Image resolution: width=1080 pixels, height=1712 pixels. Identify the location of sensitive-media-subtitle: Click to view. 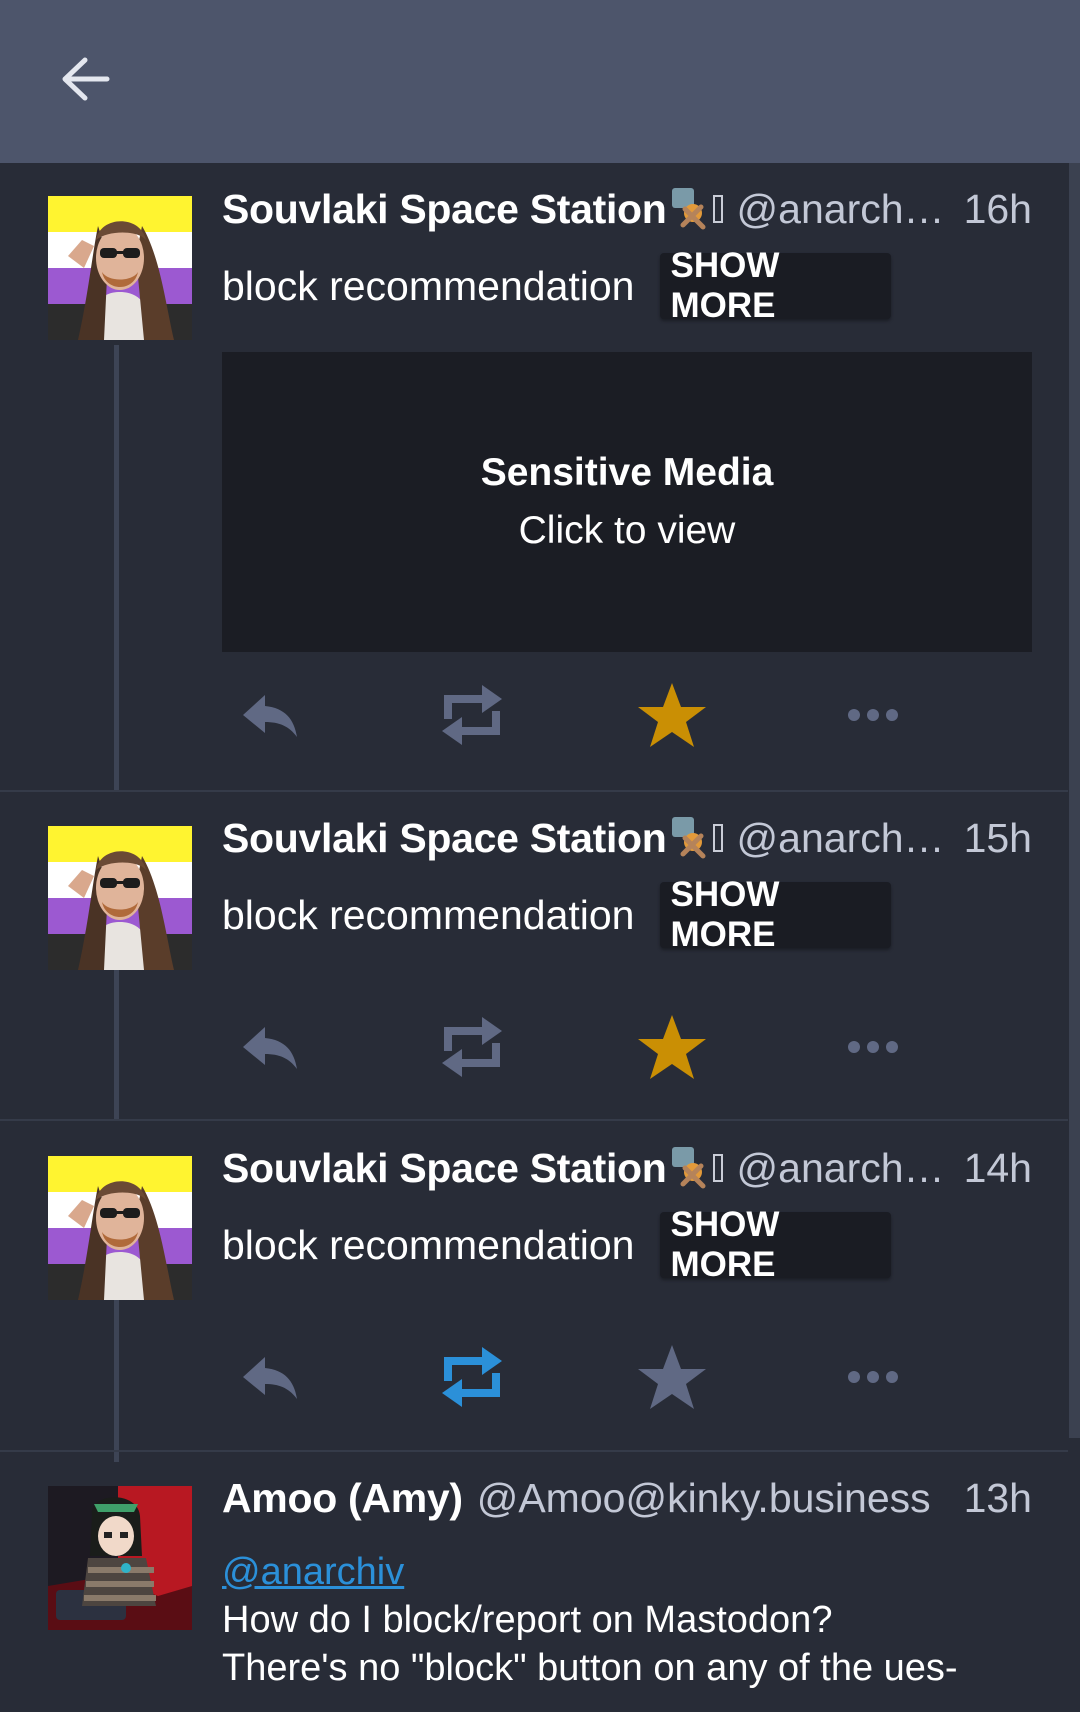
(627, 530).